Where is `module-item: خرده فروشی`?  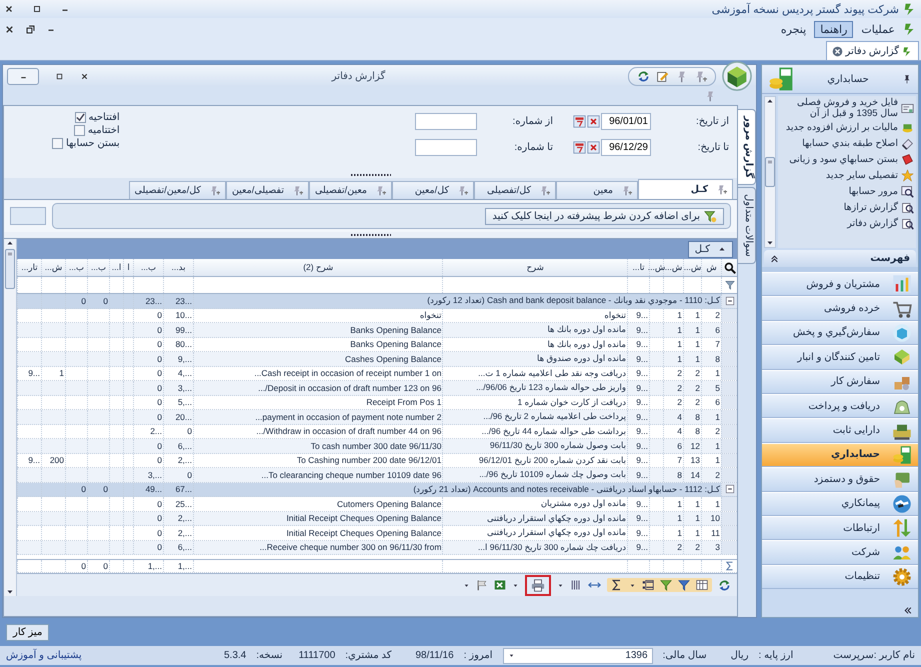
module-item: خرده فروشی is located at coordinates (840, 308).